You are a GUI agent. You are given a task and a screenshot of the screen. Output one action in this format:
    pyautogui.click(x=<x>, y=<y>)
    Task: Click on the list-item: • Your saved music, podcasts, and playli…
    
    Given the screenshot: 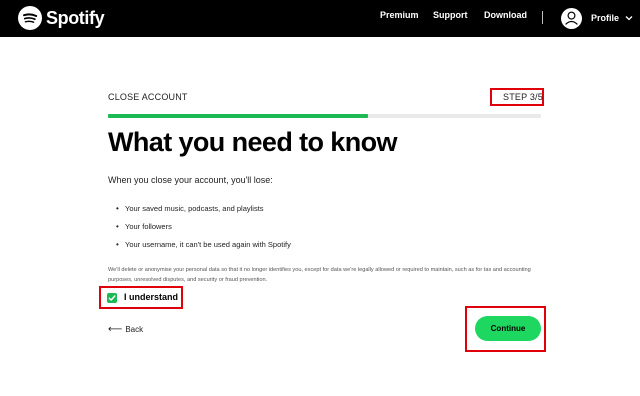 What is the action you would take?
    pyautogui.click(x=203, y=213)
    